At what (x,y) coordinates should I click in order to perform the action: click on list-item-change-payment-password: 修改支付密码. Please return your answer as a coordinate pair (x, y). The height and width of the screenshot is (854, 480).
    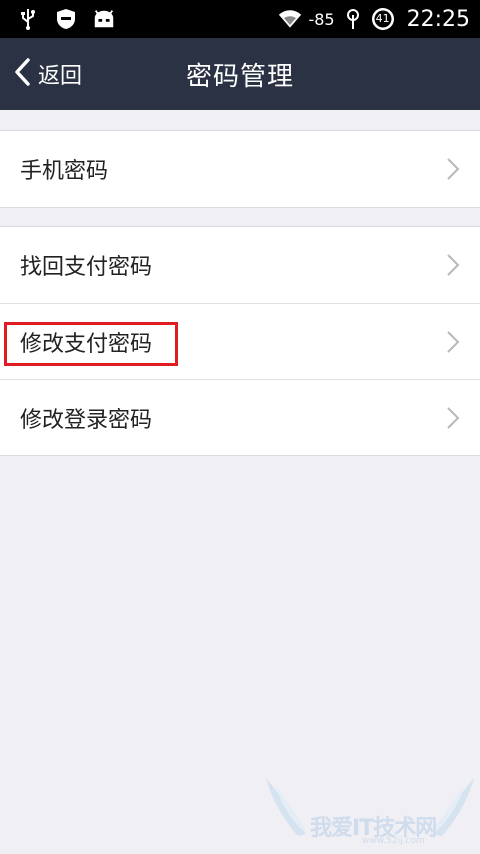
    Looking at the image, I should click on (240, 341).